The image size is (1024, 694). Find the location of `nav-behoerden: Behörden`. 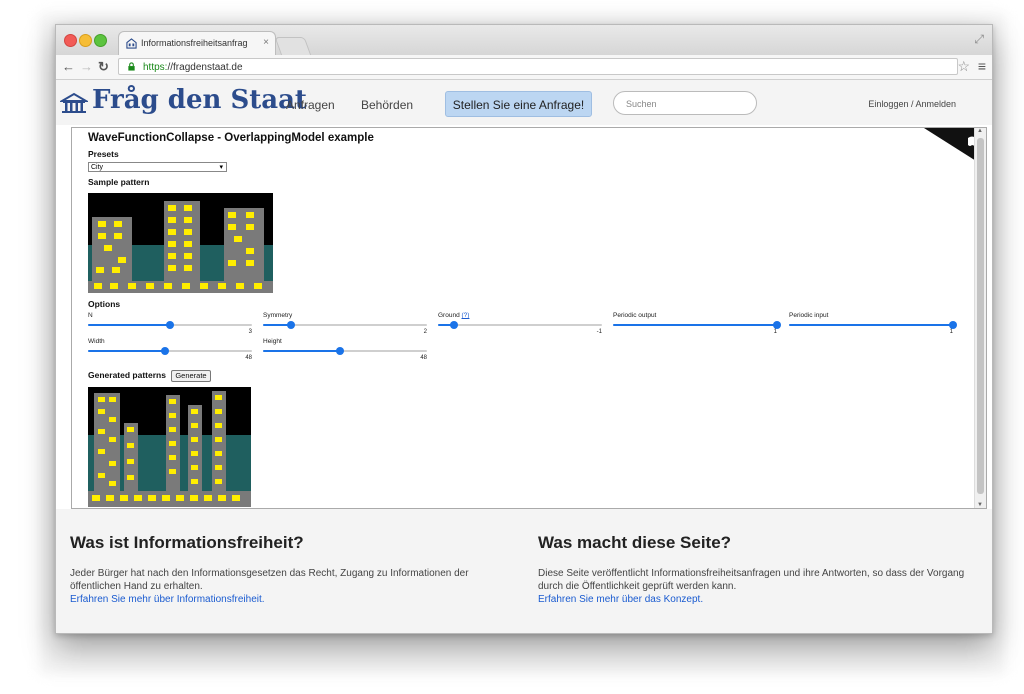

nav-behoerden: Behörden is located at coordinates (387, 105).